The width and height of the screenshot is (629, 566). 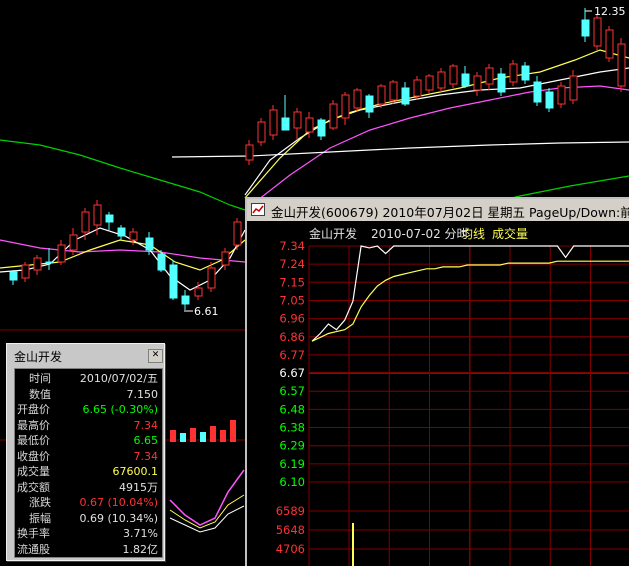 I want to click on volume-tick: 4706, so click(x=290, y=549).